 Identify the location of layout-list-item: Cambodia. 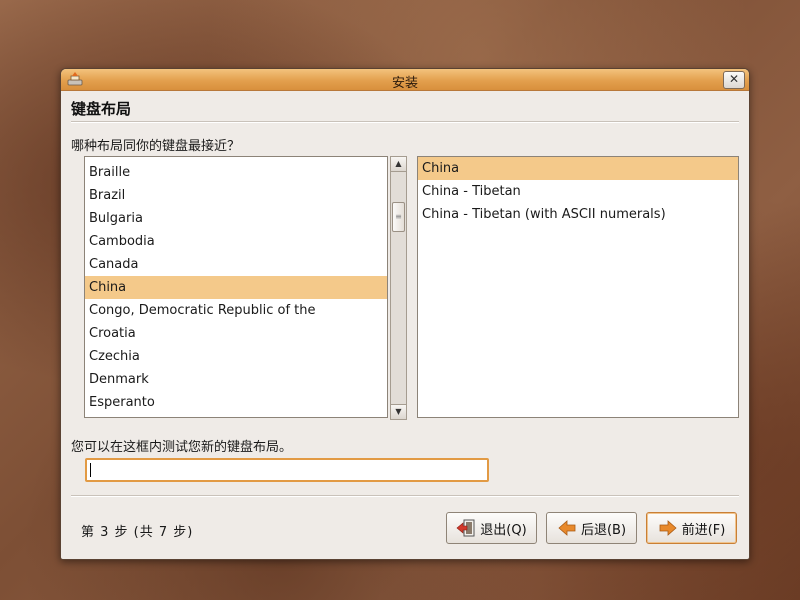
(236, 241).